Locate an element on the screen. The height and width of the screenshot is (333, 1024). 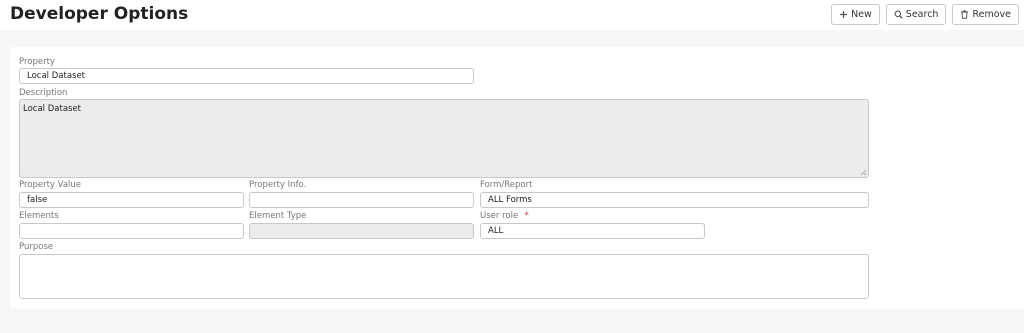
property-label: Property is located at coordinates (37, 62).